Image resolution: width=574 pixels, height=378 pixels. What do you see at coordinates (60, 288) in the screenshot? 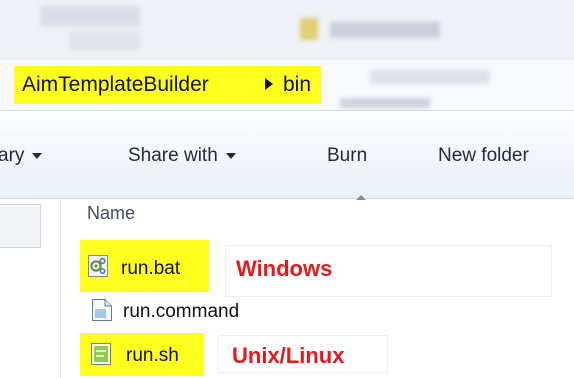
I see `pane-divider` at bounding box center [60, 288].